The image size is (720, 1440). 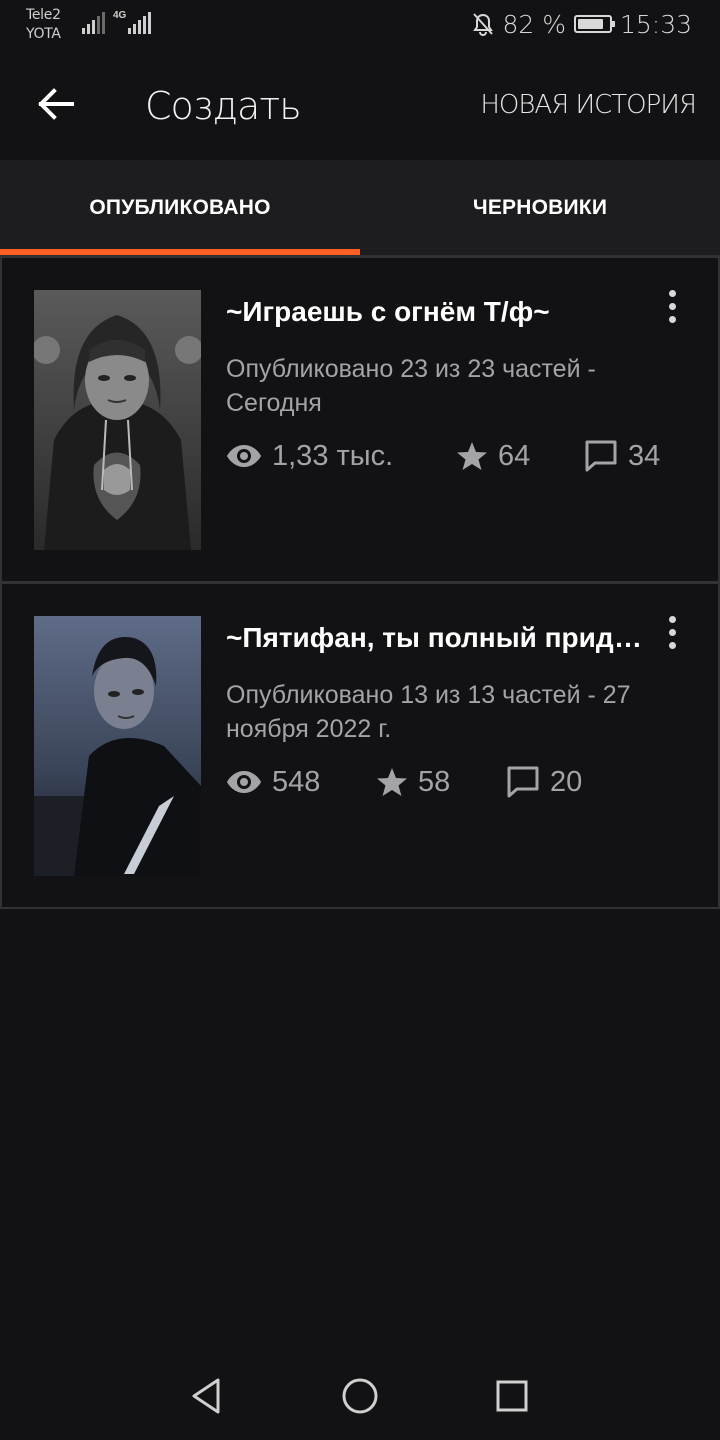 I want to click on battery-percent: 82 %, so click(x=534, y=24).